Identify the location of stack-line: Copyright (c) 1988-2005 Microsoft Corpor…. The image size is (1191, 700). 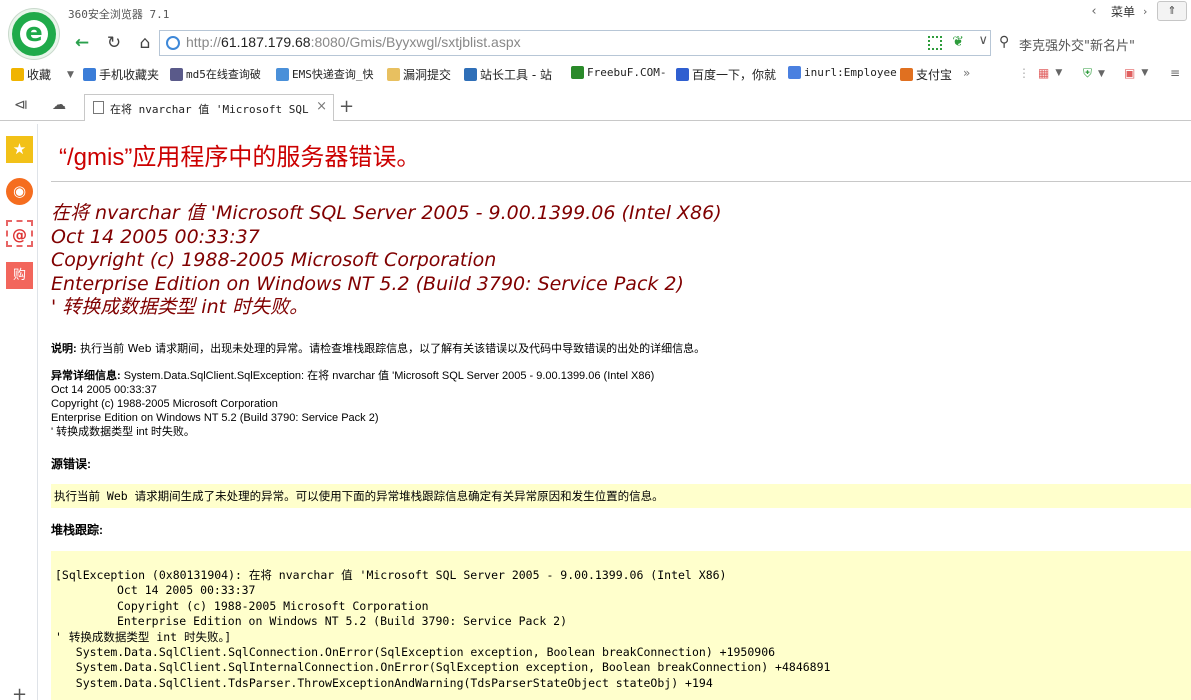
(273, 605).